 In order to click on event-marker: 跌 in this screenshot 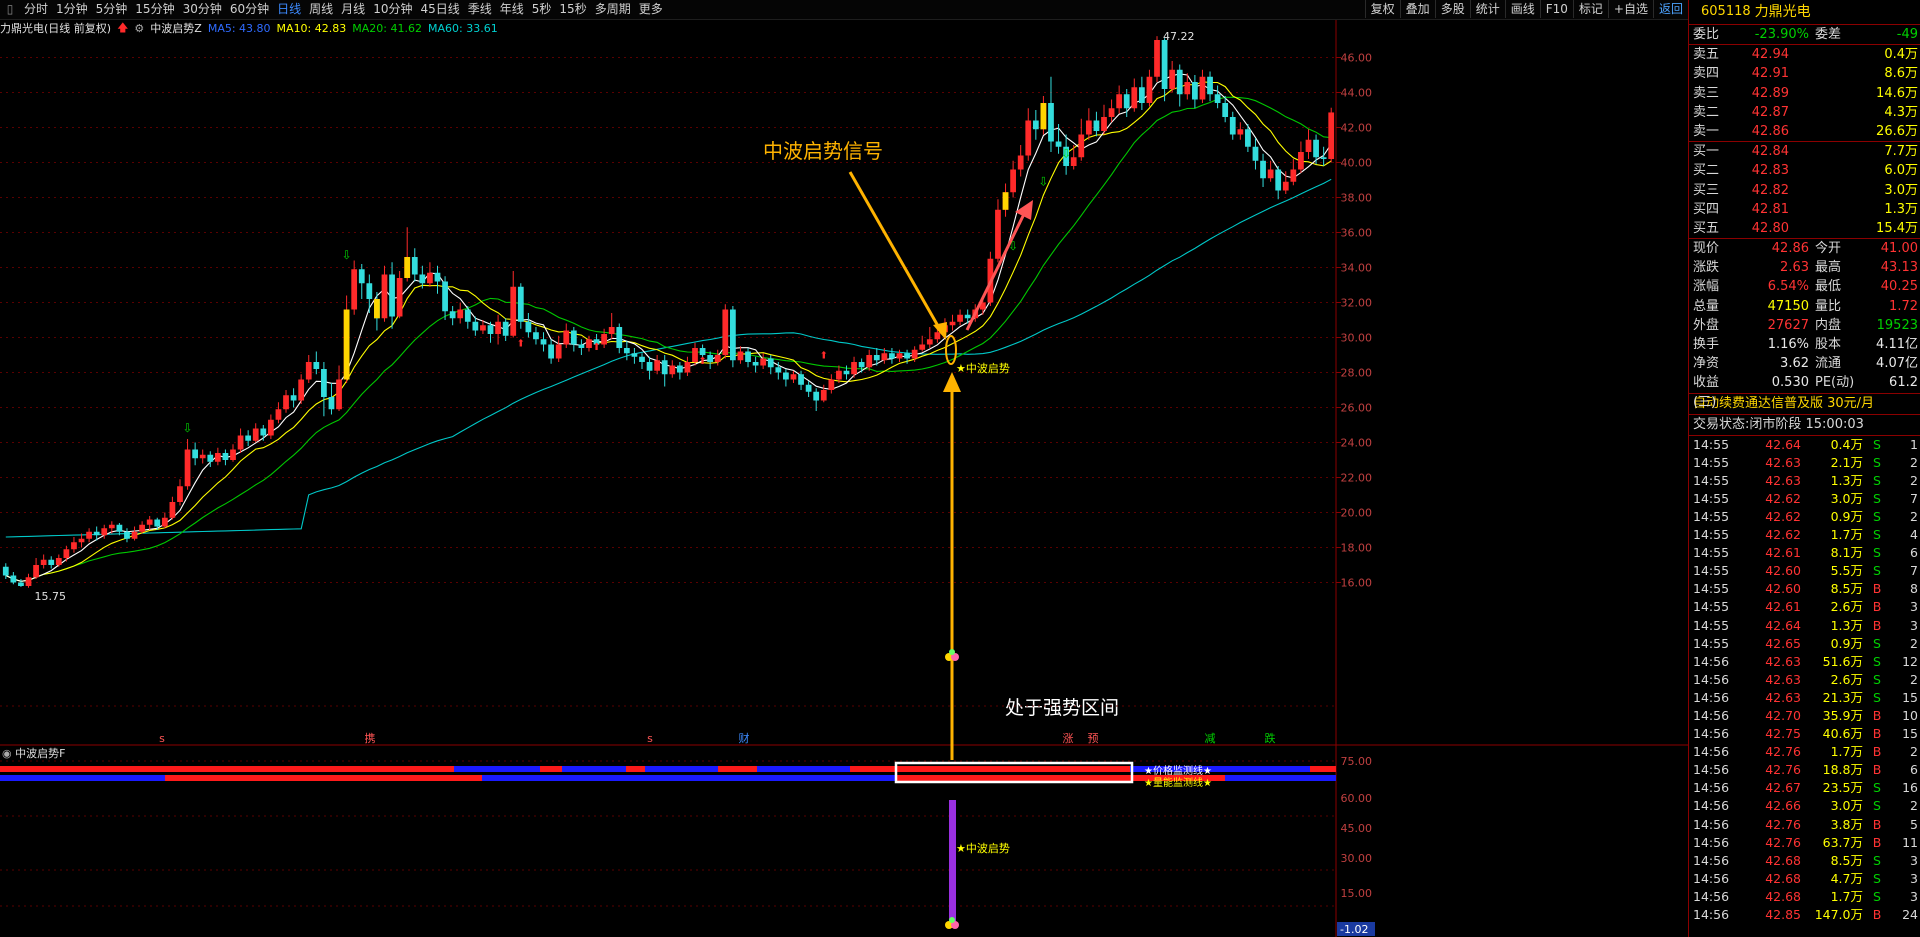, I will do `click(1270, 738)`.